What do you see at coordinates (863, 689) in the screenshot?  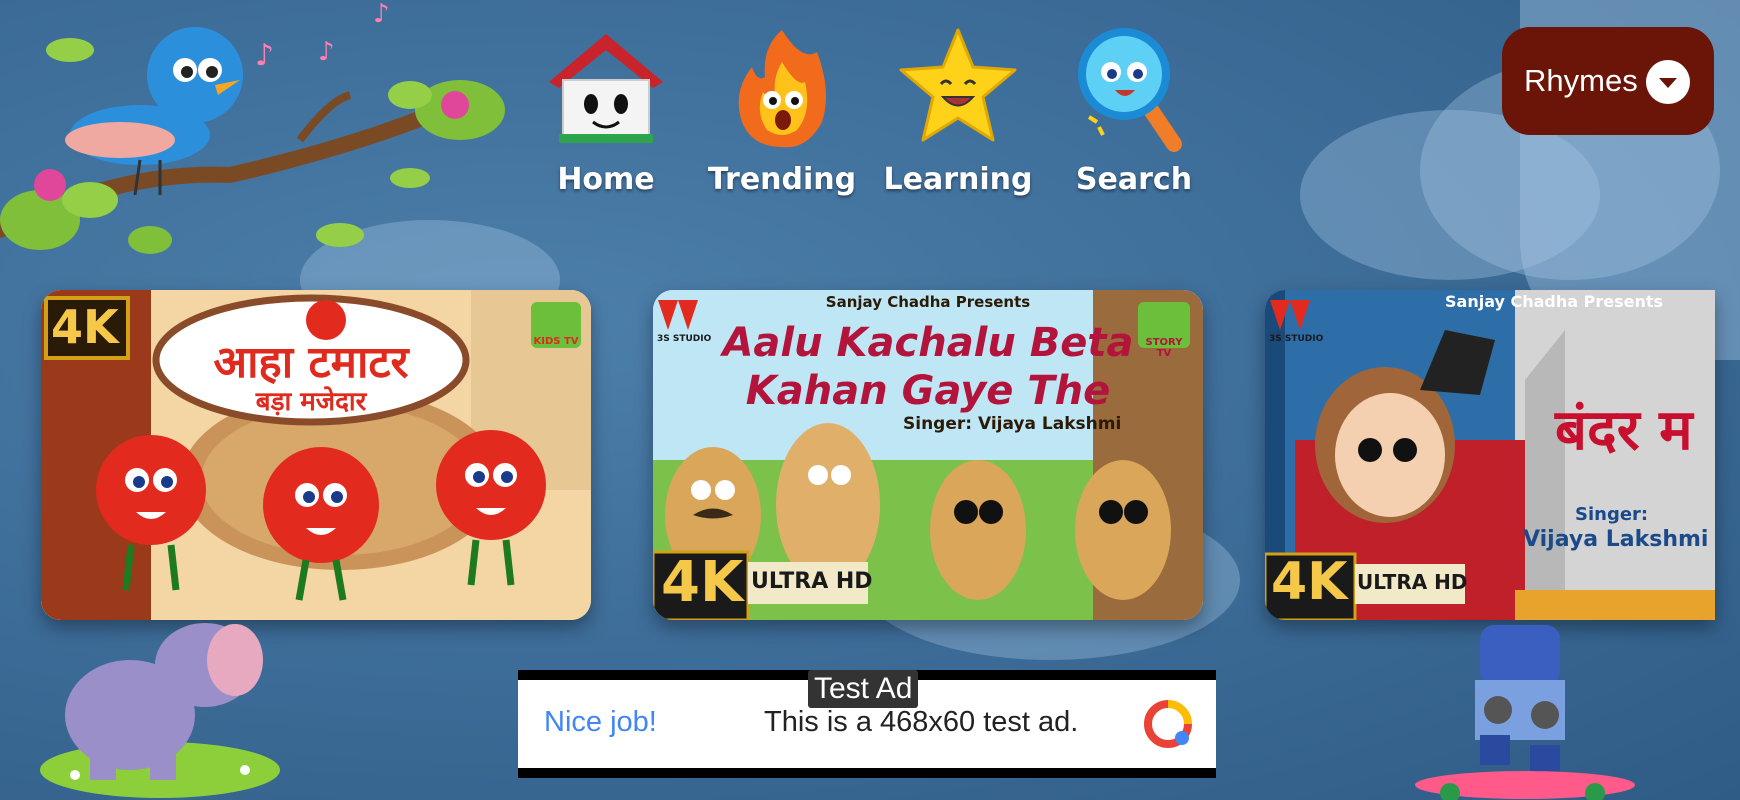 I see `test-ad-label: Test Ad` at bounding box center [863, 689].